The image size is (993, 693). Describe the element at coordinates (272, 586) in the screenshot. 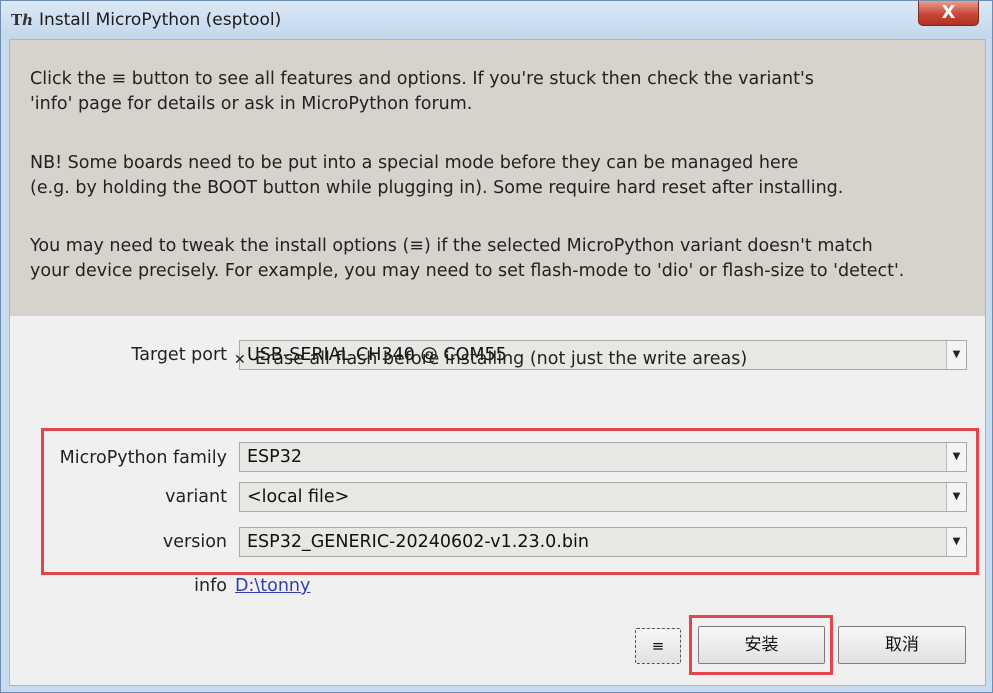

I see `info-link: D:\tonny` at that location.